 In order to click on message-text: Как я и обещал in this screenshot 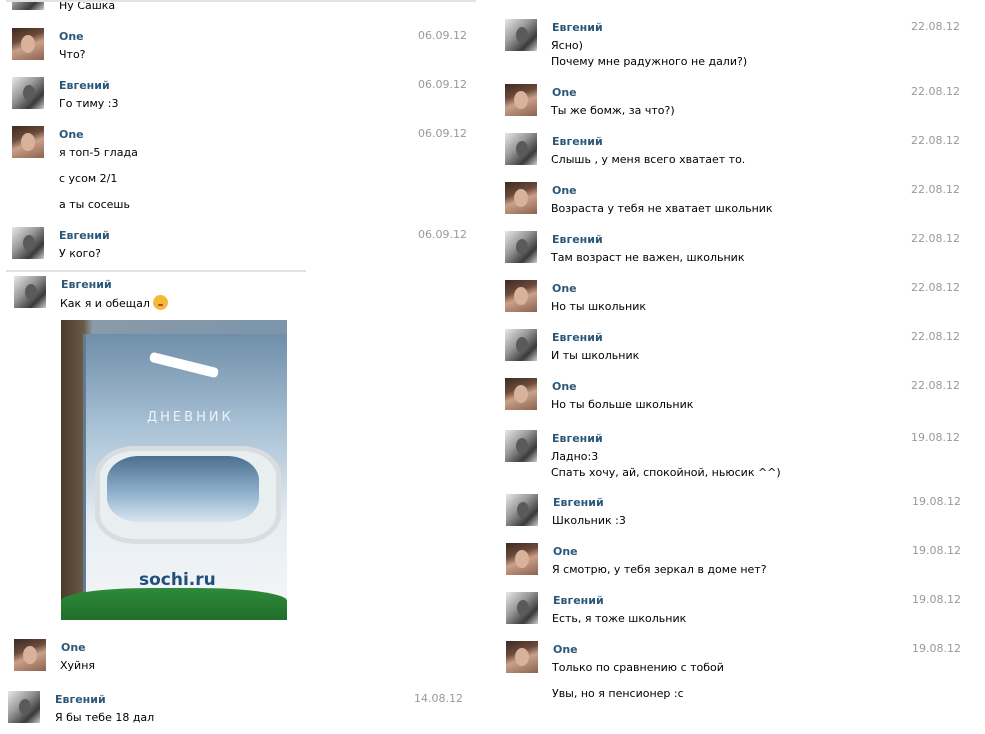, I will do `click(114, 302)`.